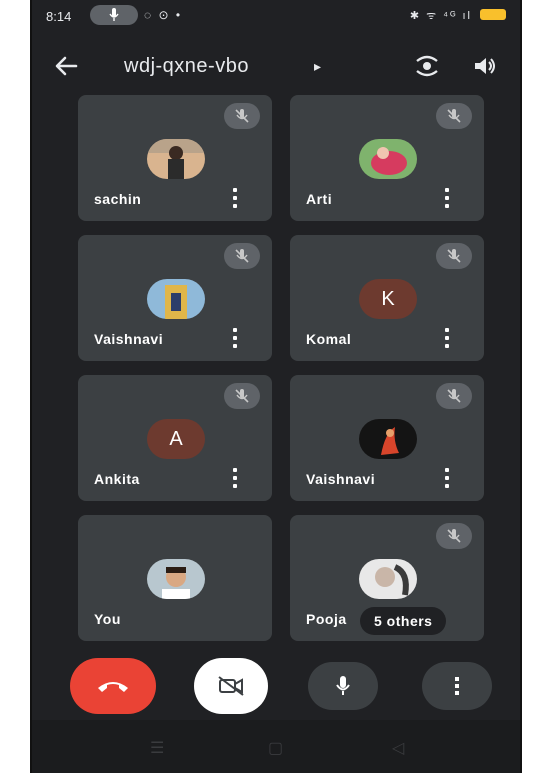  What do you see at coordinates (186, 66) in the screenshot?
I see `meeting-code: wdj-qxne-vbo` at bounding box center [186, 66].